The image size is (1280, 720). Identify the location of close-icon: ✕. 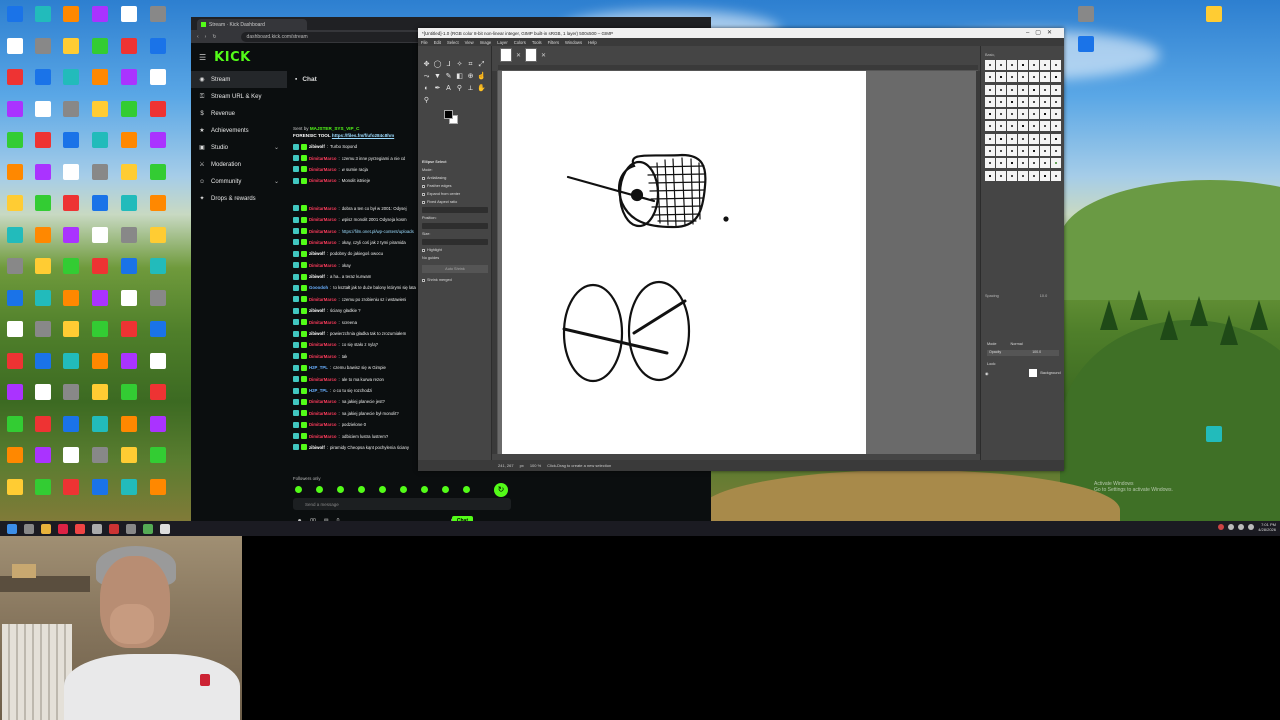
(518, 55).